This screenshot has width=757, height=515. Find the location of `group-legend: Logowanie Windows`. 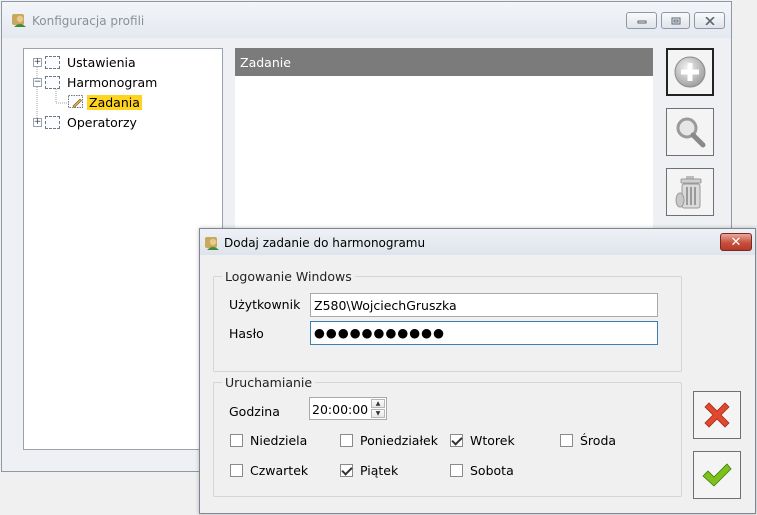

group-legend: Logowanie Windows is located at coordinates (288, 276).